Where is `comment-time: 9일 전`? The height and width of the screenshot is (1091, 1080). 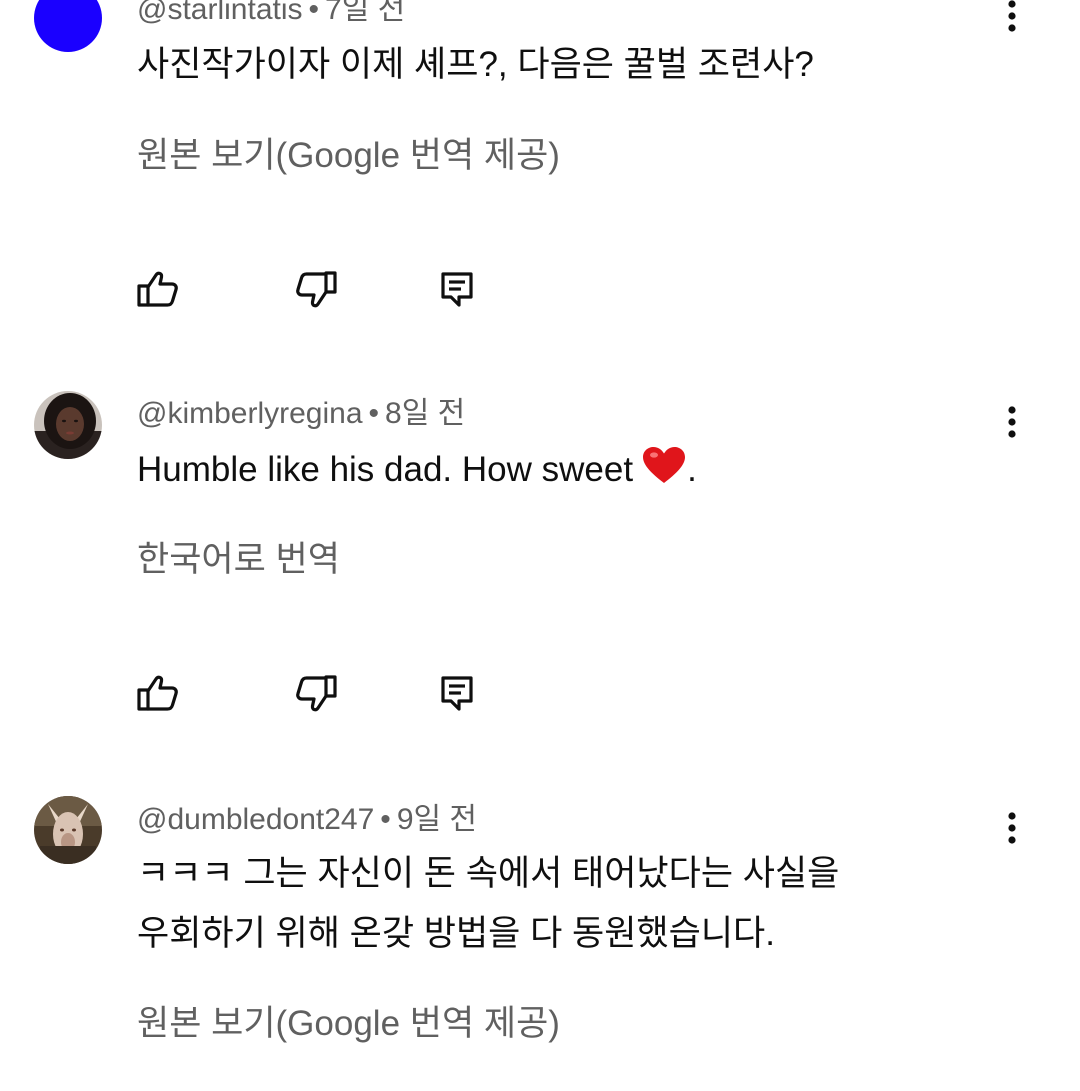 comment-time: 9일 전 is located at coordinates (437, 819).